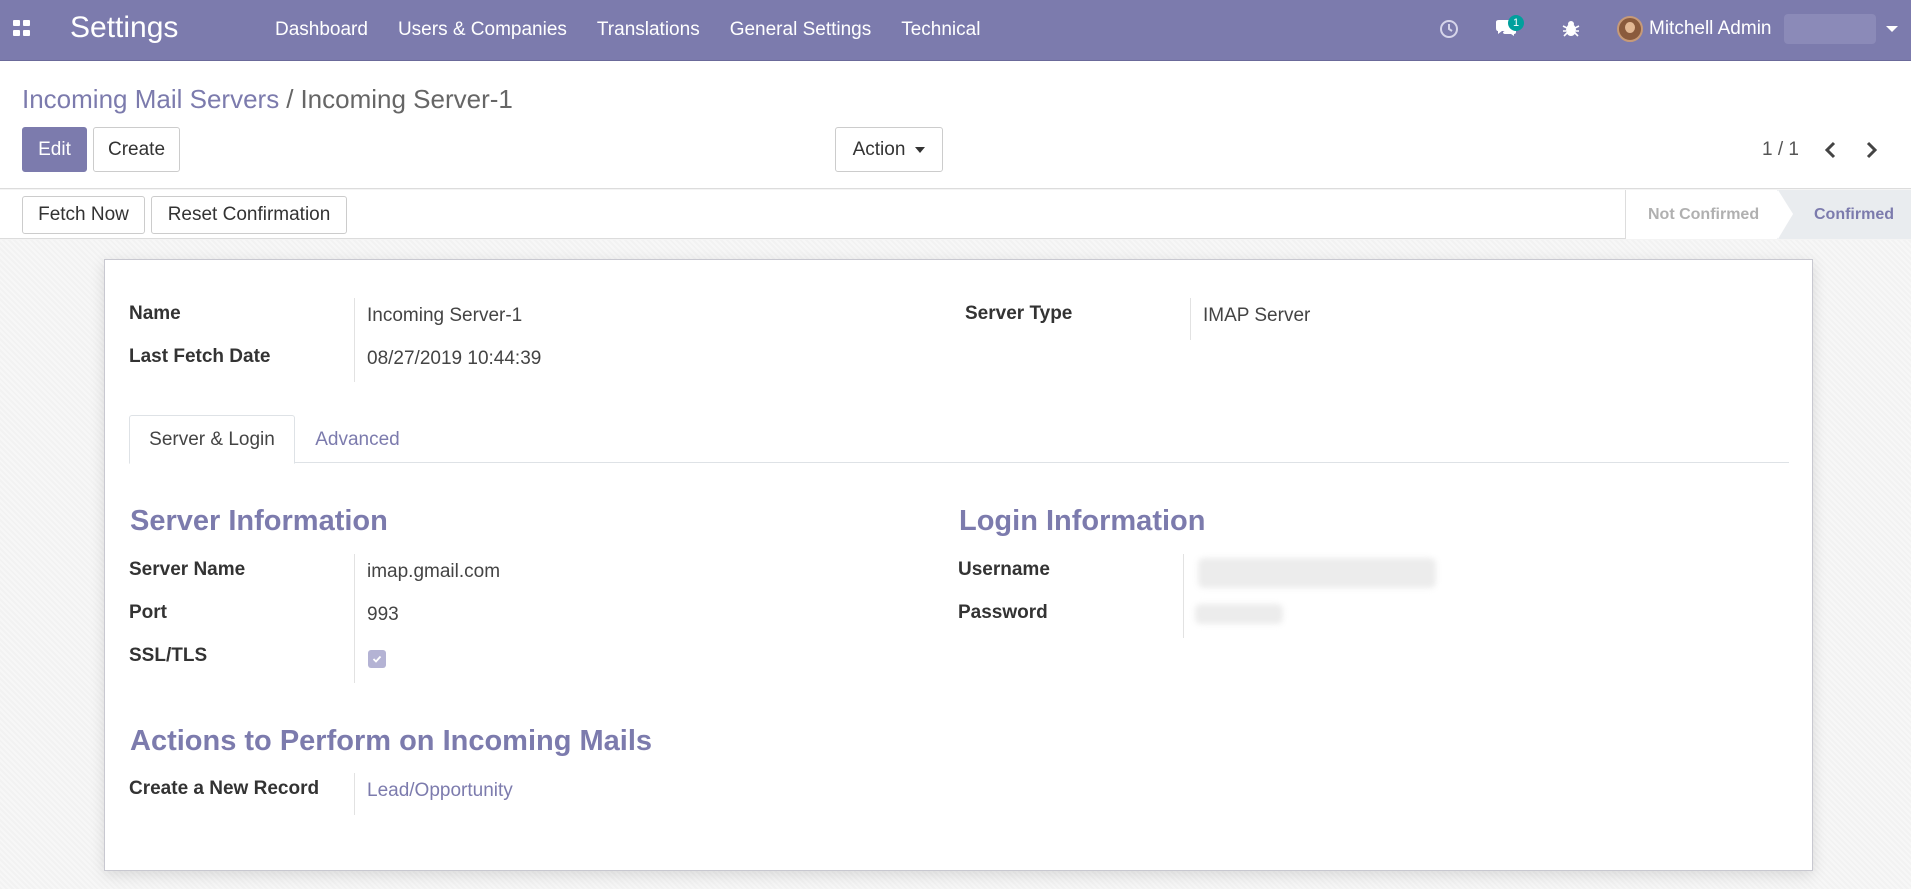  Describe the element at coordinates (959, 439) in the screenshot. I see `notebook-tabs: Server & Login Advanced` at that location.